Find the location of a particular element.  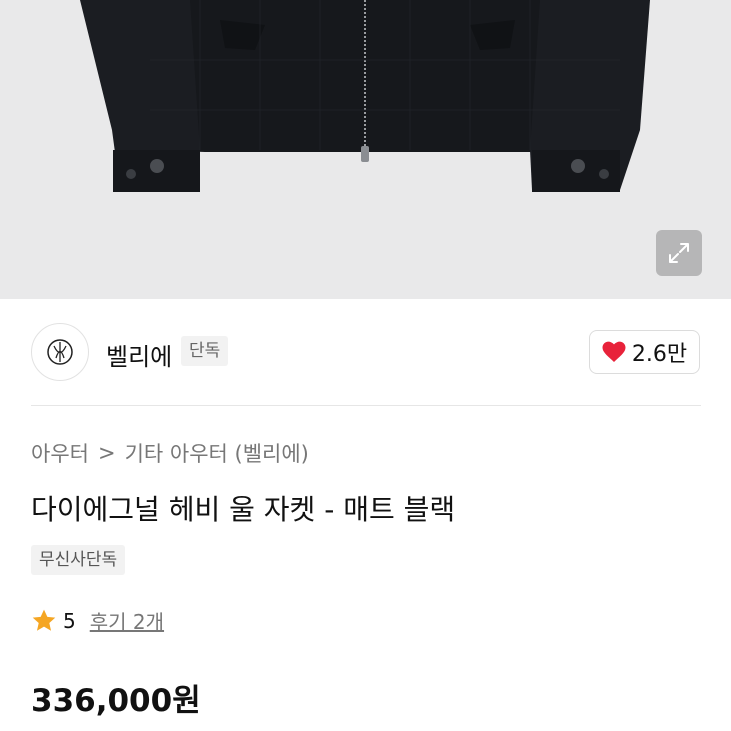

heart-icon is located at coordinates (614, 351).